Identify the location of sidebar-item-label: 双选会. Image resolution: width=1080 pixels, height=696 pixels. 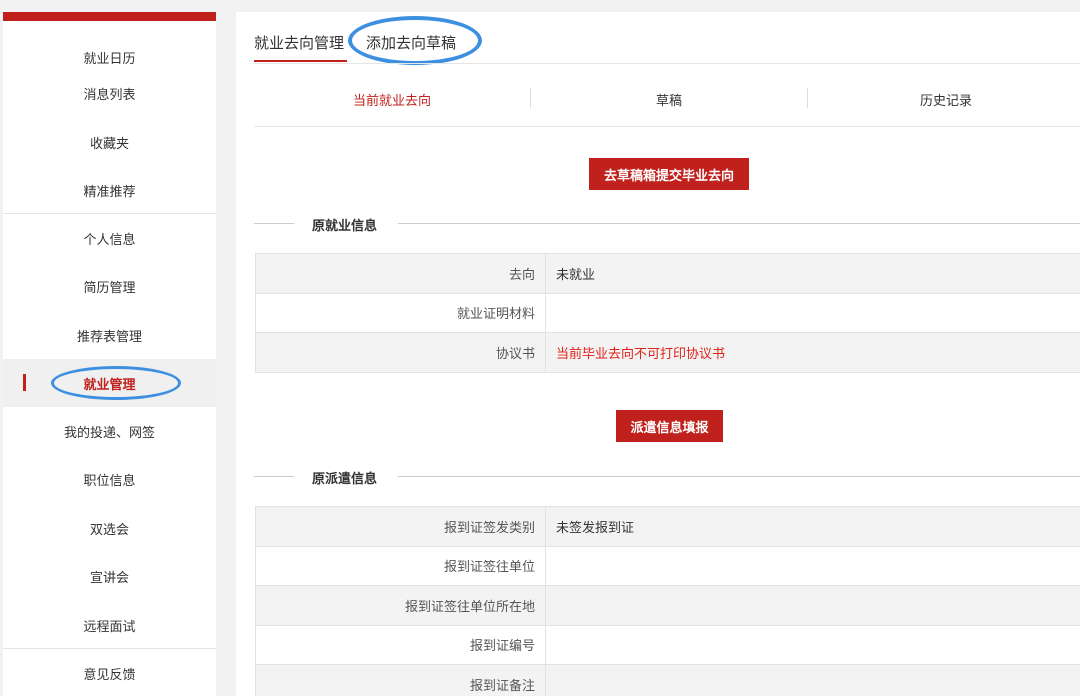
(109, 530).